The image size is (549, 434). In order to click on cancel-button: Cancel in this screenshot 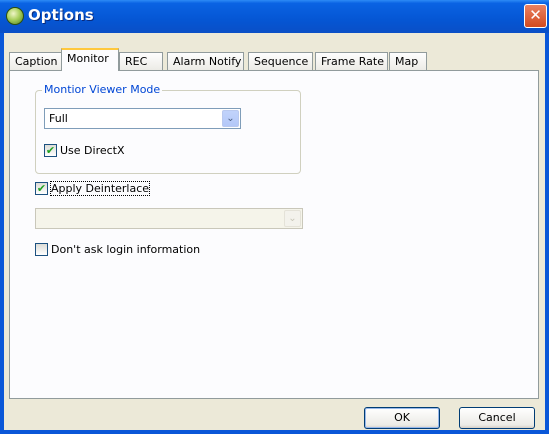, I will do `click(497, 418)`.